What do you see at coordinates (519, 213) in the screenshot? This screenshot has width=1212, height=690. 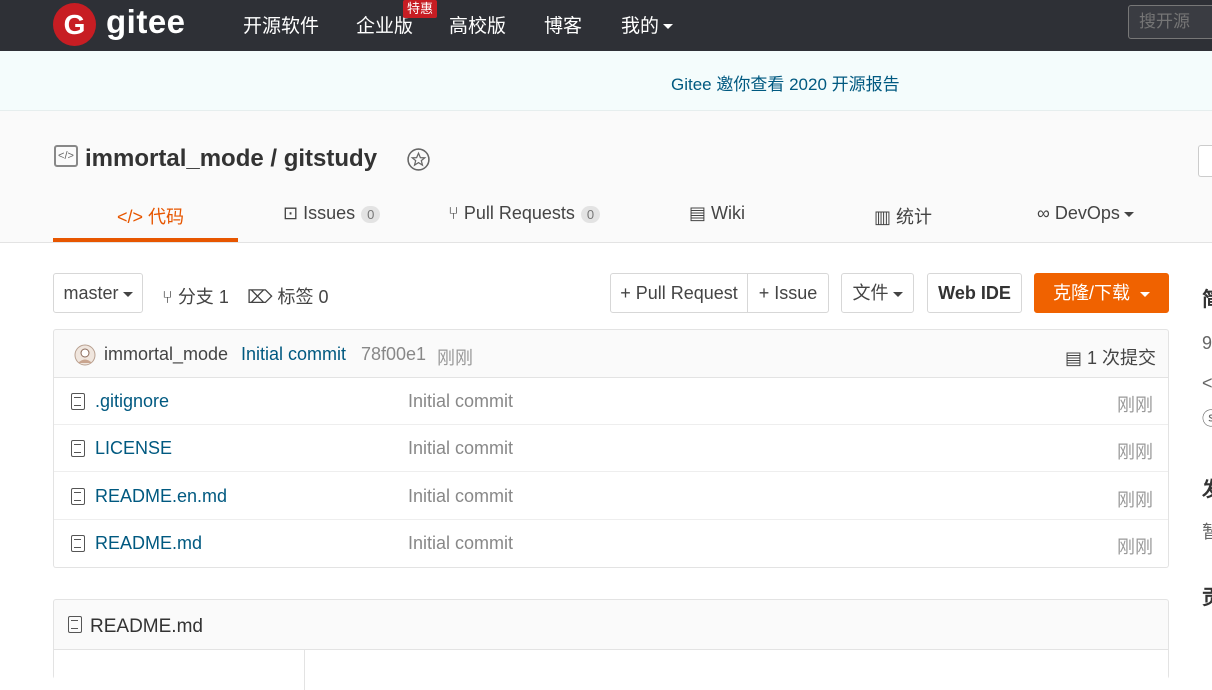 I see `tab-pulls-label: Pull Requests` at bounding box center [519, 213].